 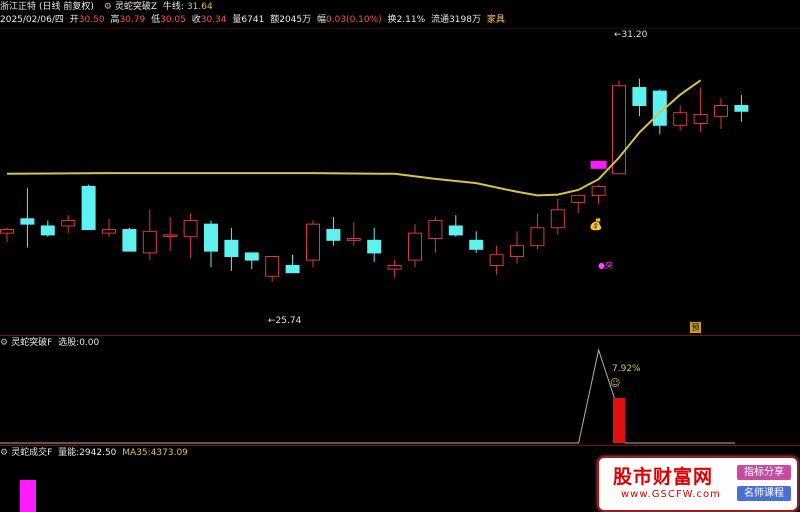 I want to click on watermark-title: 股市财富网, so click(x=663, y=477).